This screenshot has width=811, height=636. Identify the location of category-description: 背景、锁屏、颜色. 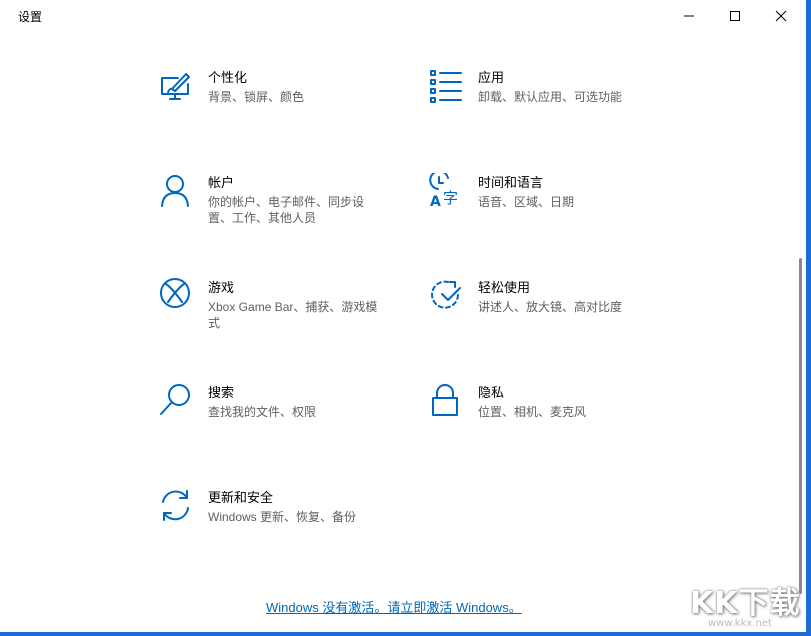
(256, 97).